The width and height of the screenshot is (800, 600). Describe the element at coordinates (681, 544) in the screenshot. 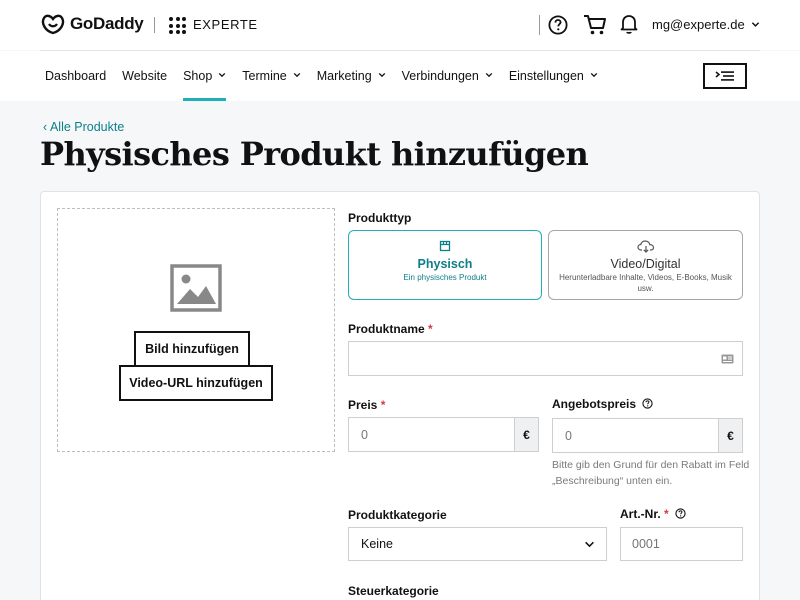

I see `sku-input` at that location.